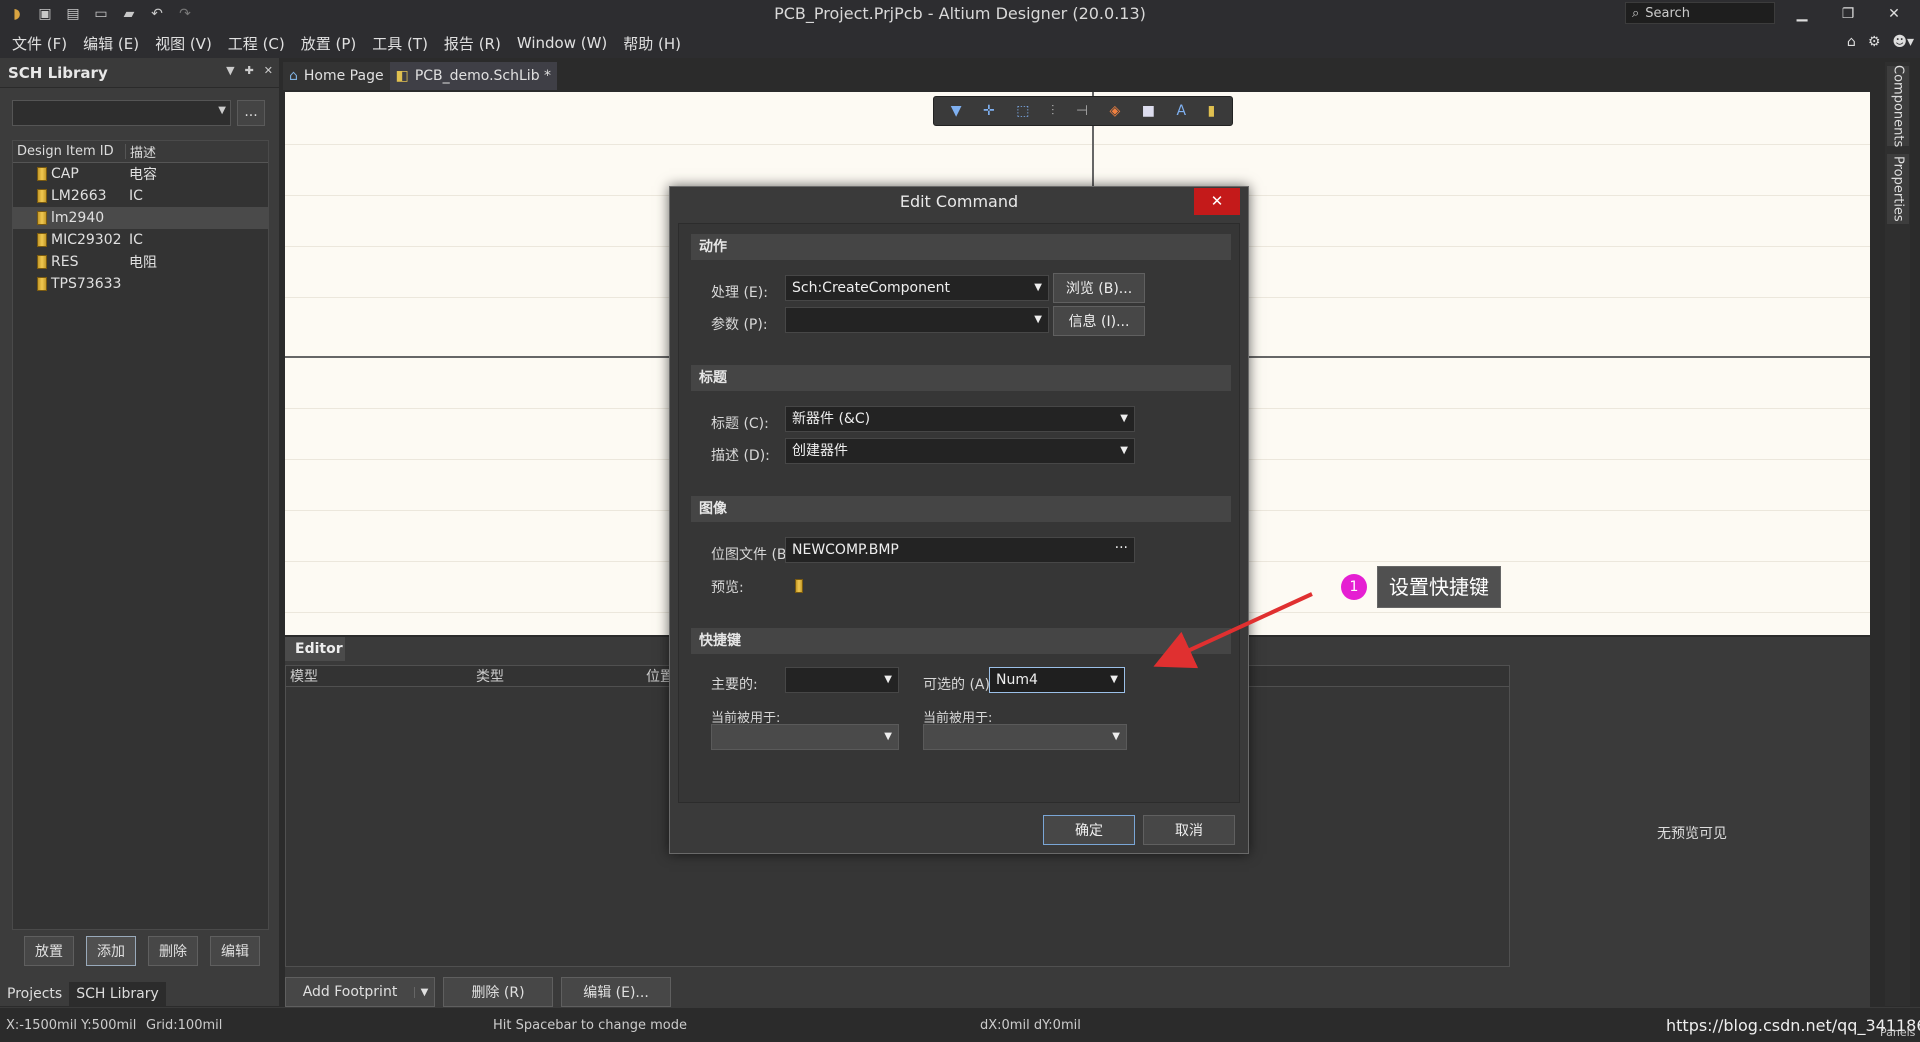 This screenshot has width=1920, height=1042. What do you see at coordinates (1903, 42) in the screenshot?
I see `user-icon: ☻▾` at bounding box center [1903, 42].